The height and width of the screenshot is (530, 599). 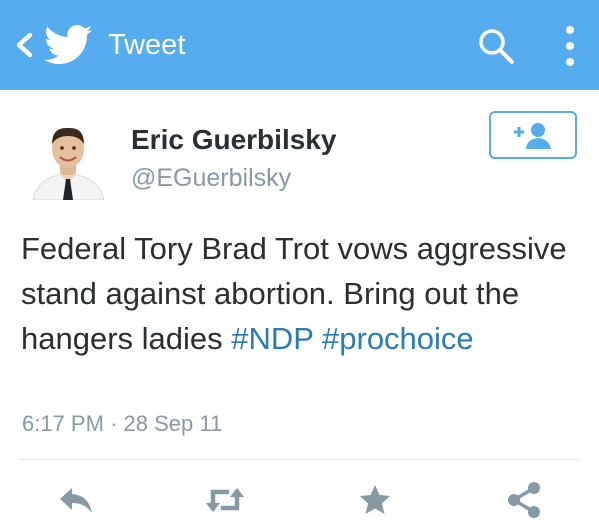 I want to click on author-handle: @EGuerbilsky, so click(x=211, y=178).